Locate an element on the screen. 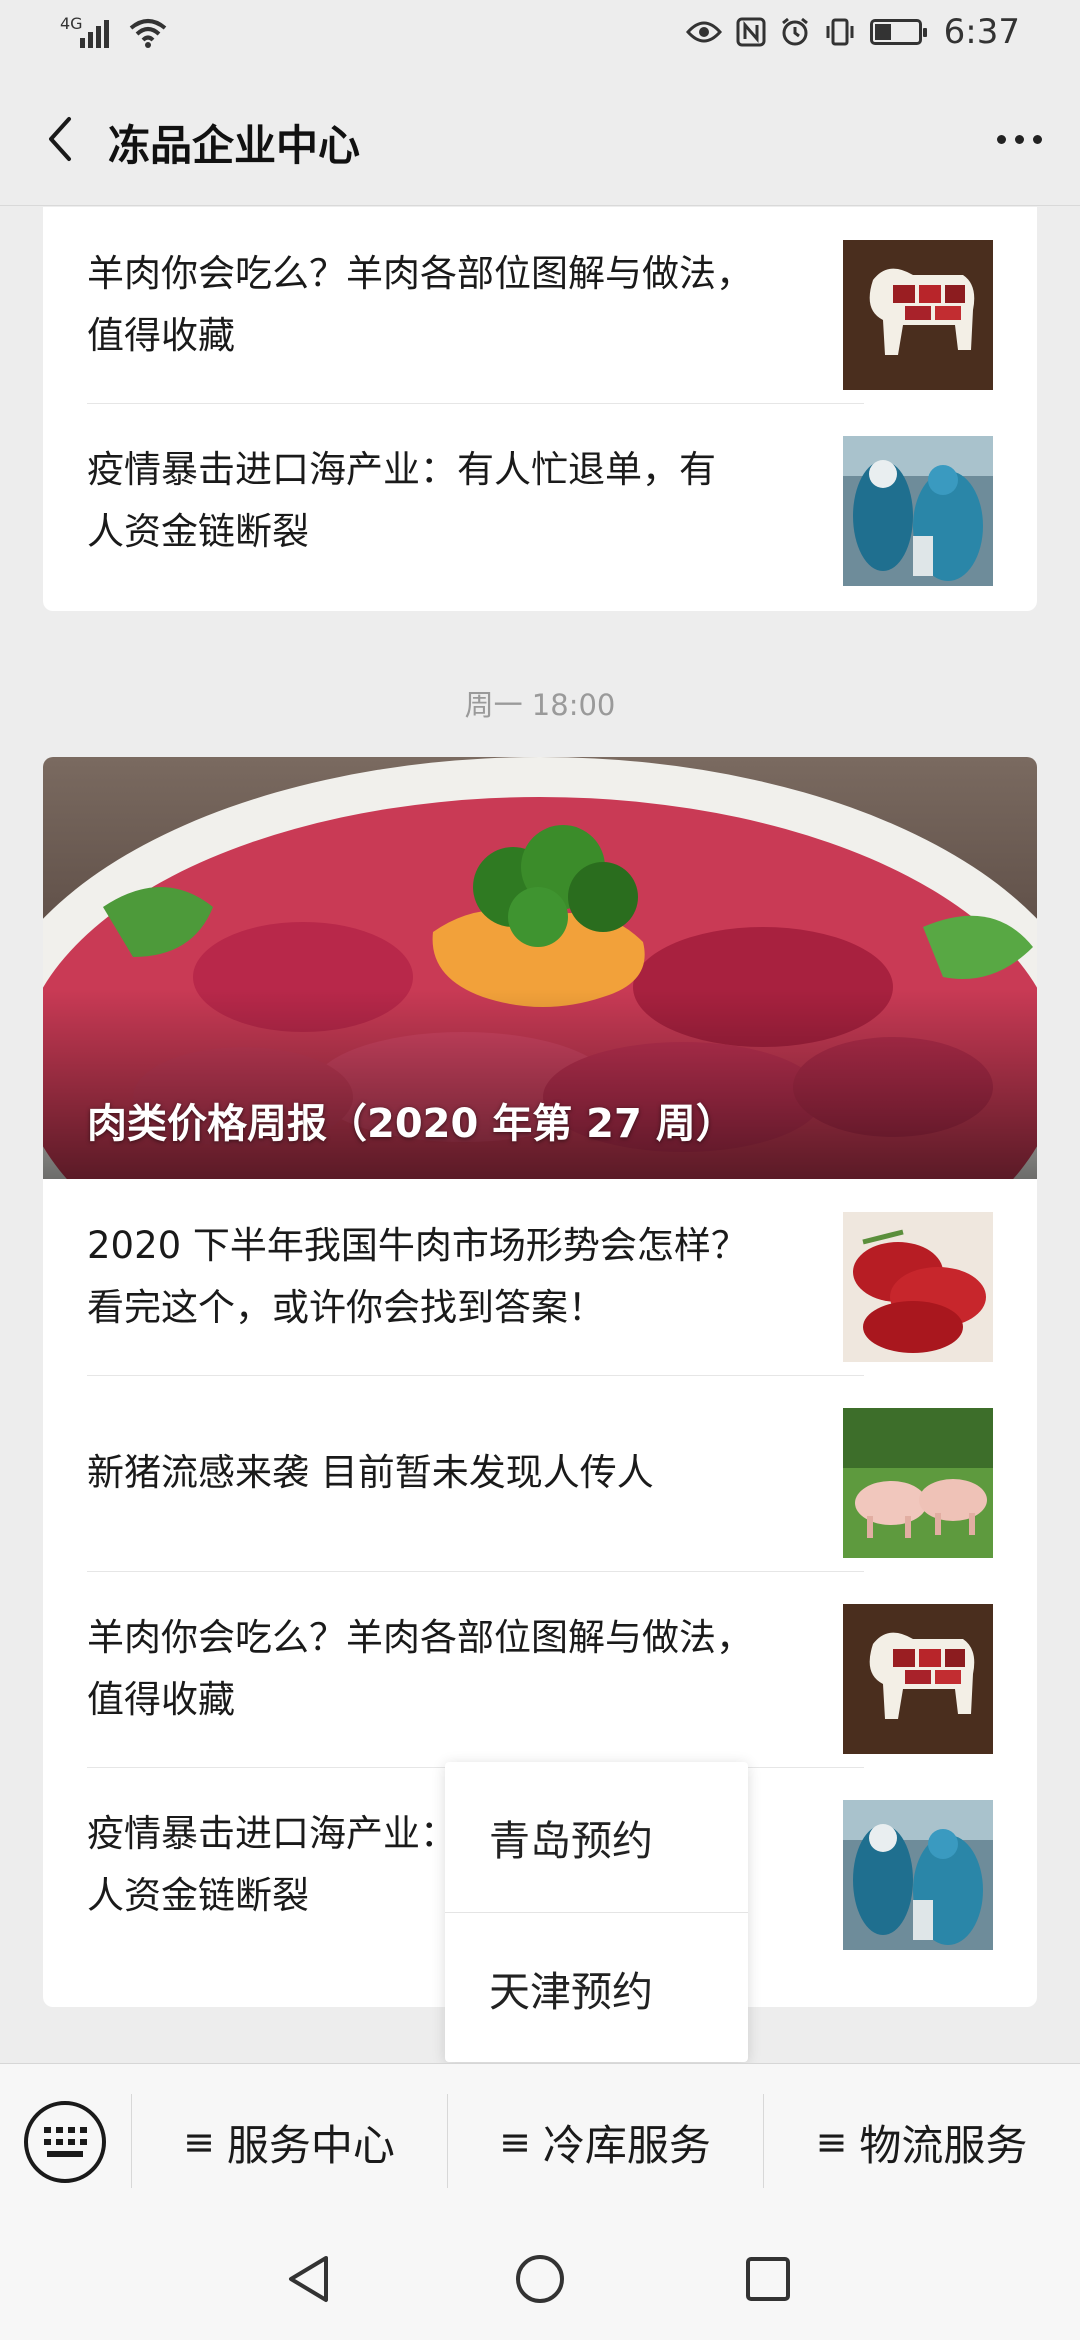 The image size is (1080, 2340). network-type: 4G is located at coordinates (71, 23).